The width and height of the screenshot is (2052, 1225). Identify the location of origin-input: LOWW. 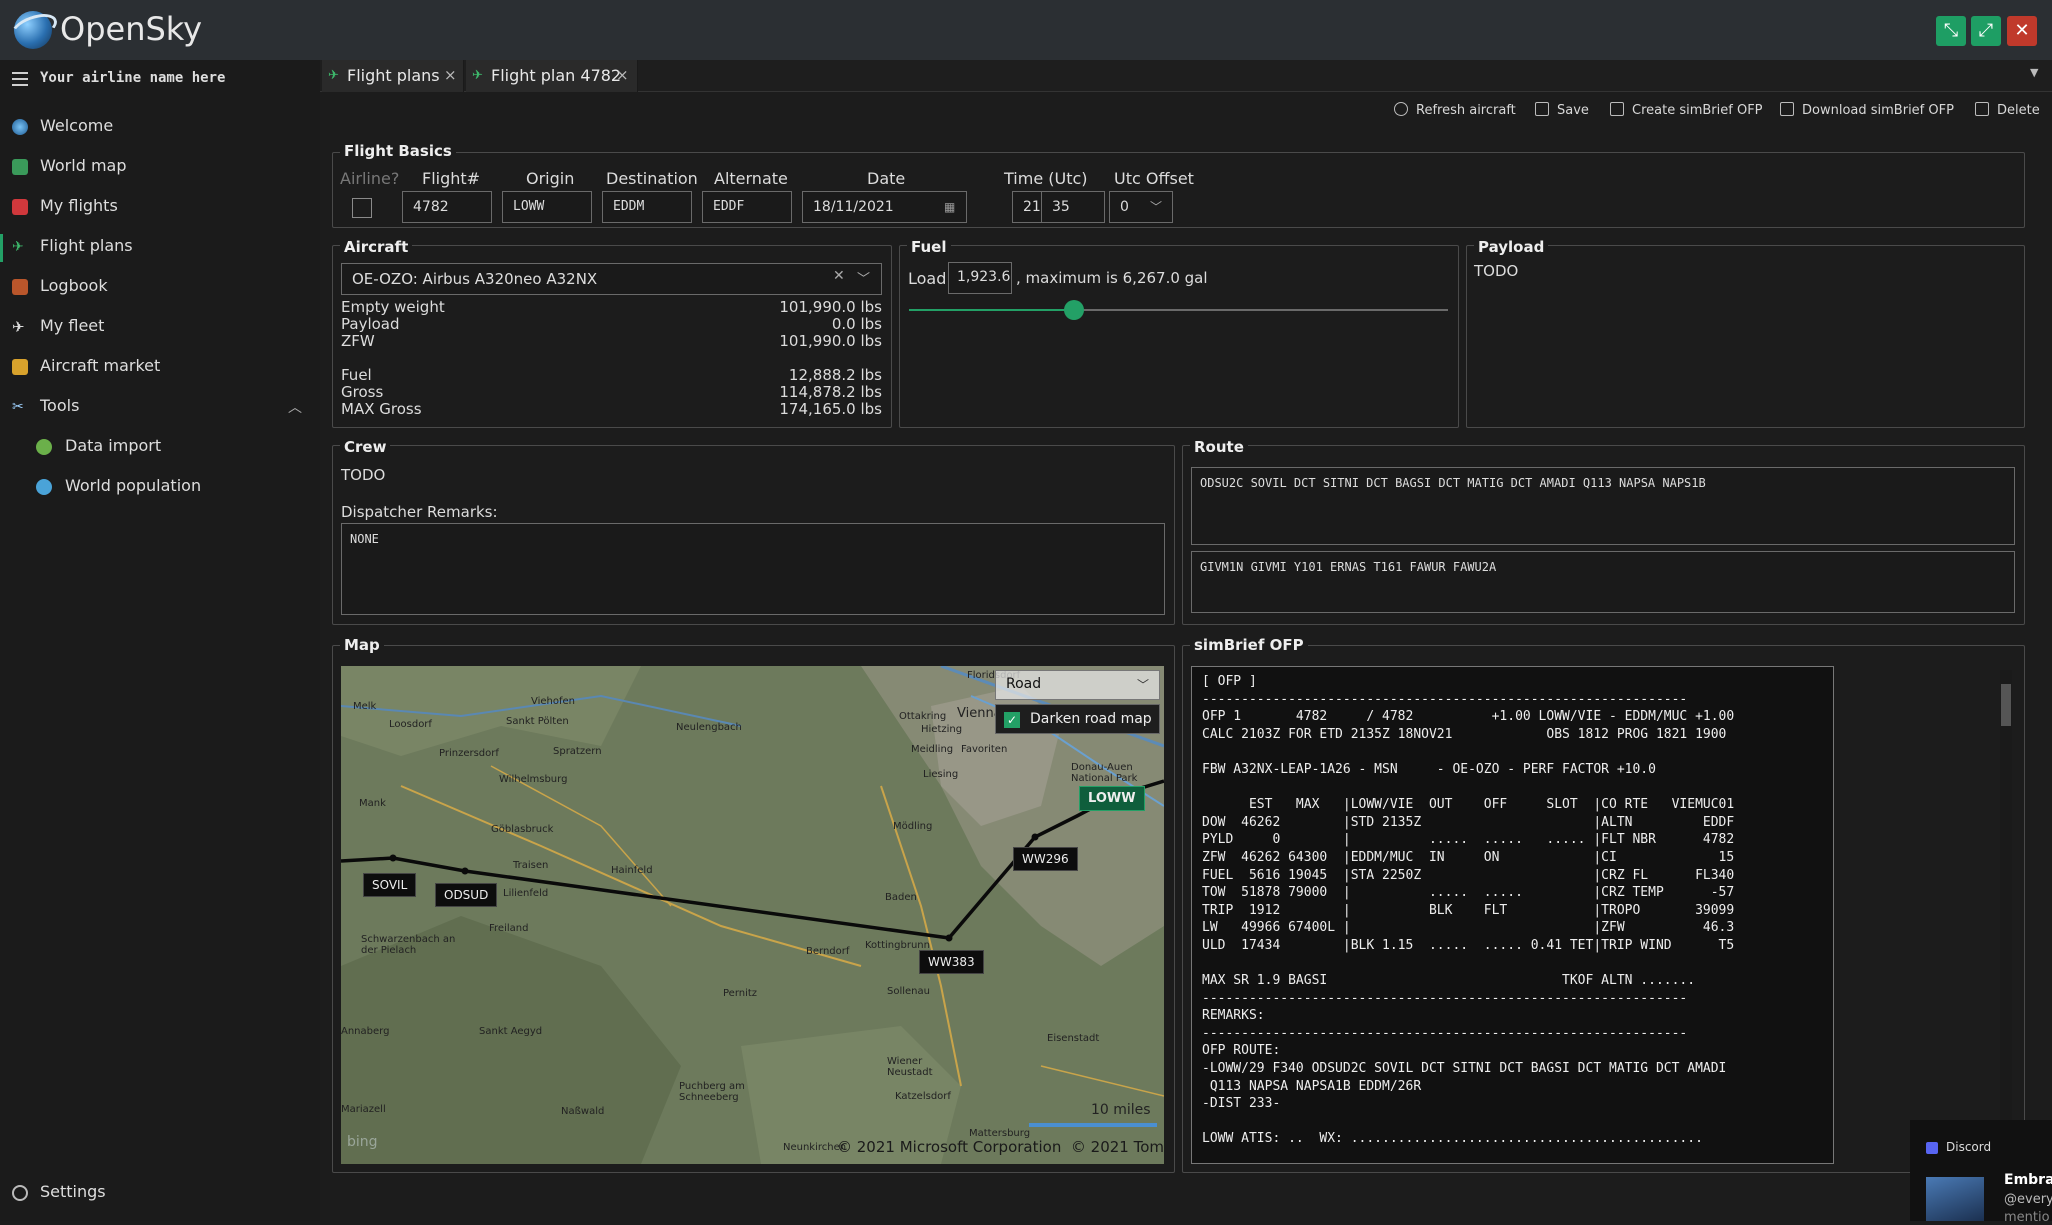
(547, 207).